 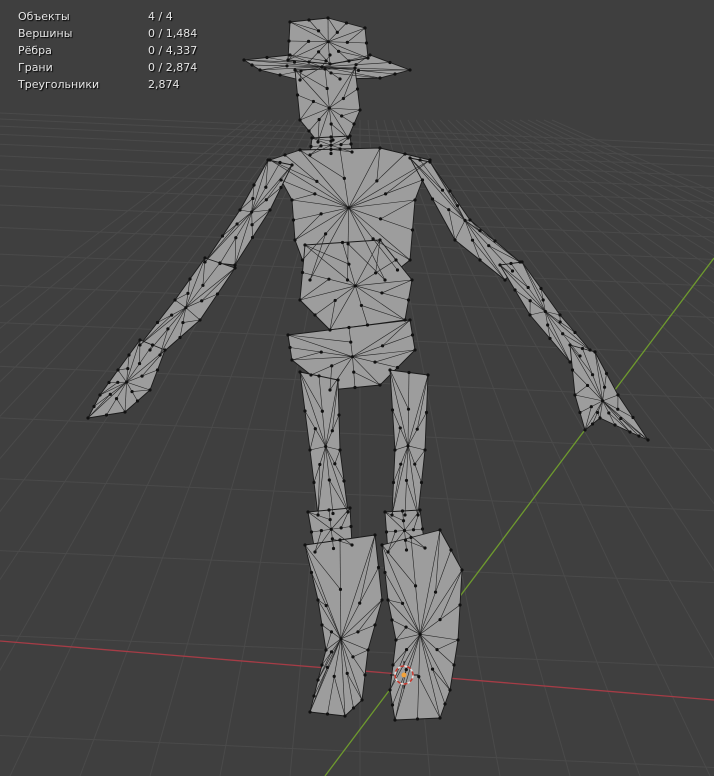 I want to click on stat-vertices: Вершины 0 / 1,484, so click(x=107, y=33).